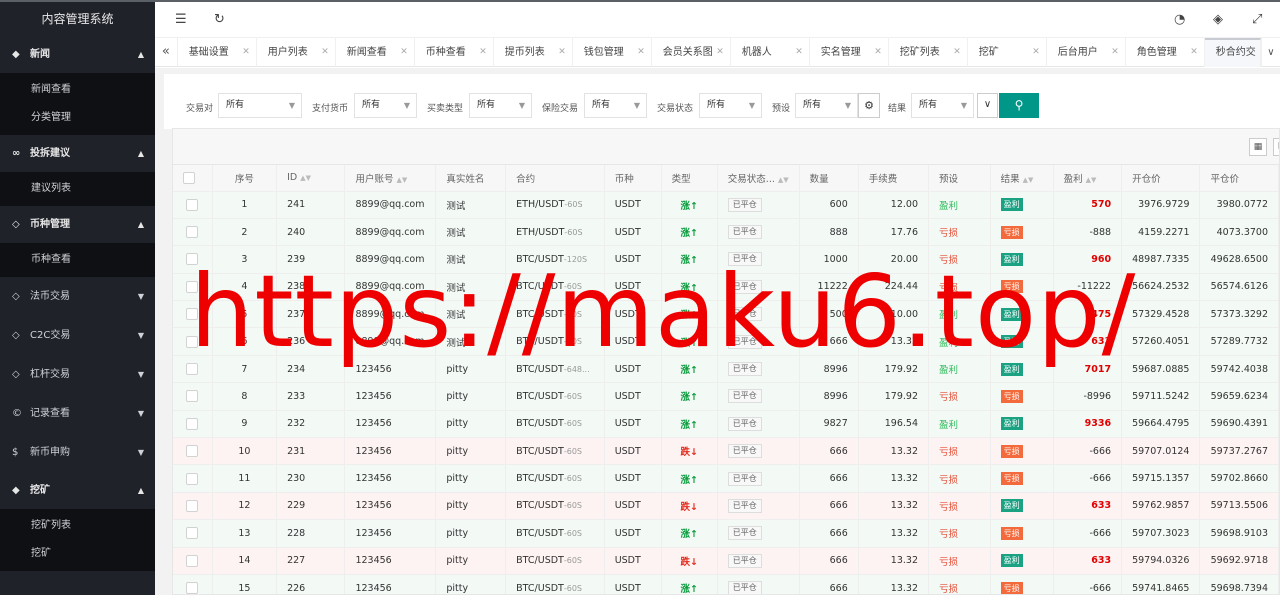 Image resolution: width=1280 pixels, height=595 pixels. I want to click on sidebar-group-1: ∞ 投拆建议 ▲, so click(77, 153).